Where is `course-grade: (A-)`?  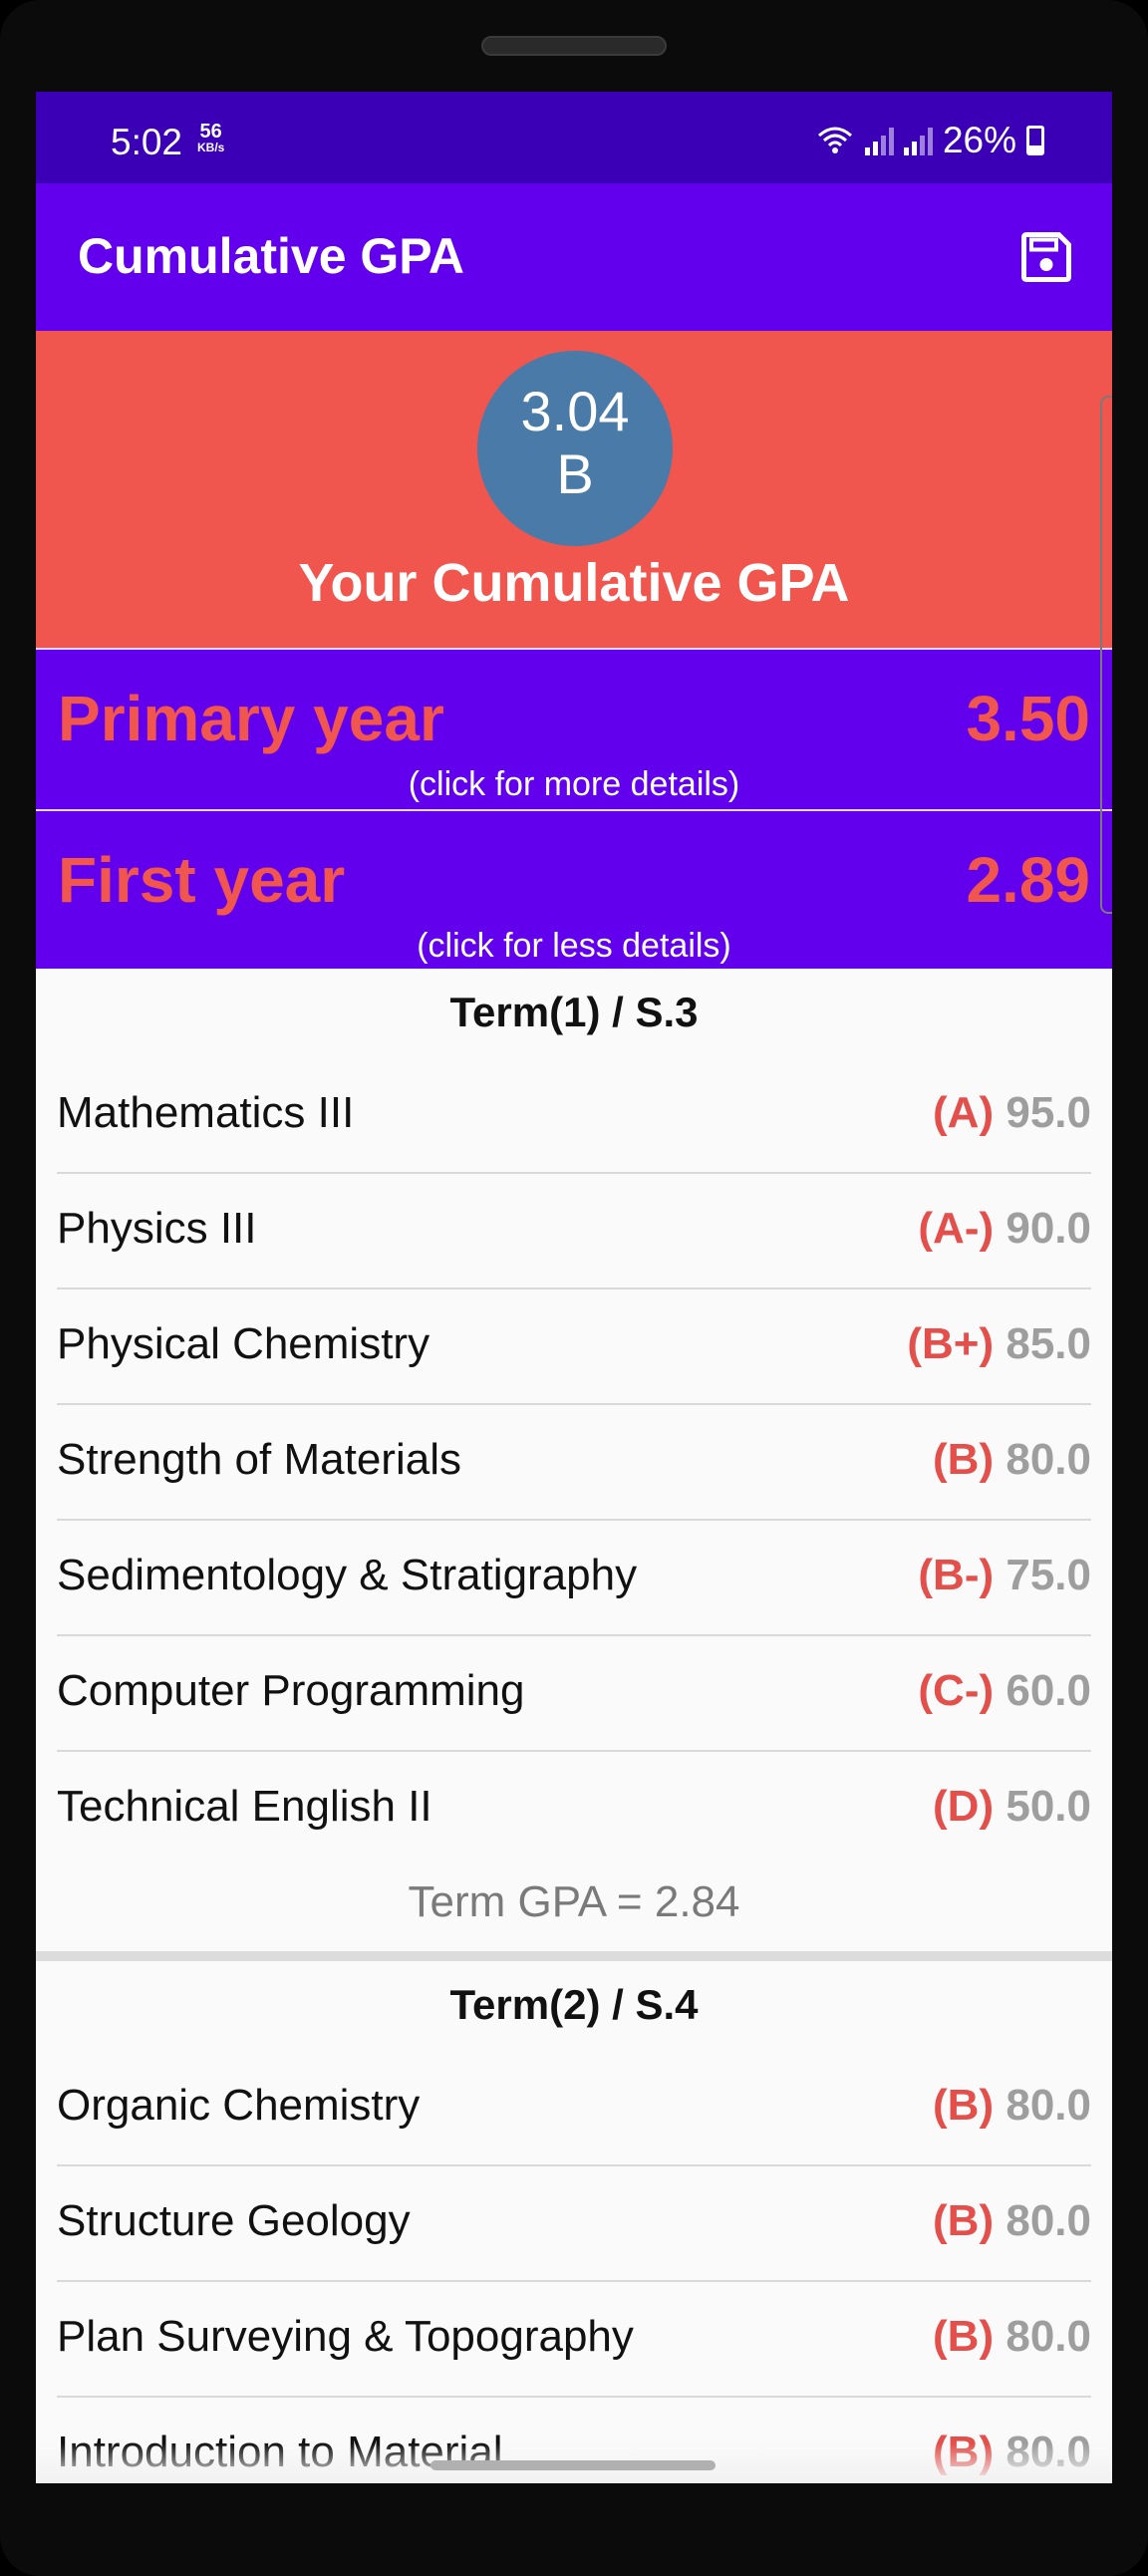
course-grade: (A-) is located at coordinates (956, 1228).